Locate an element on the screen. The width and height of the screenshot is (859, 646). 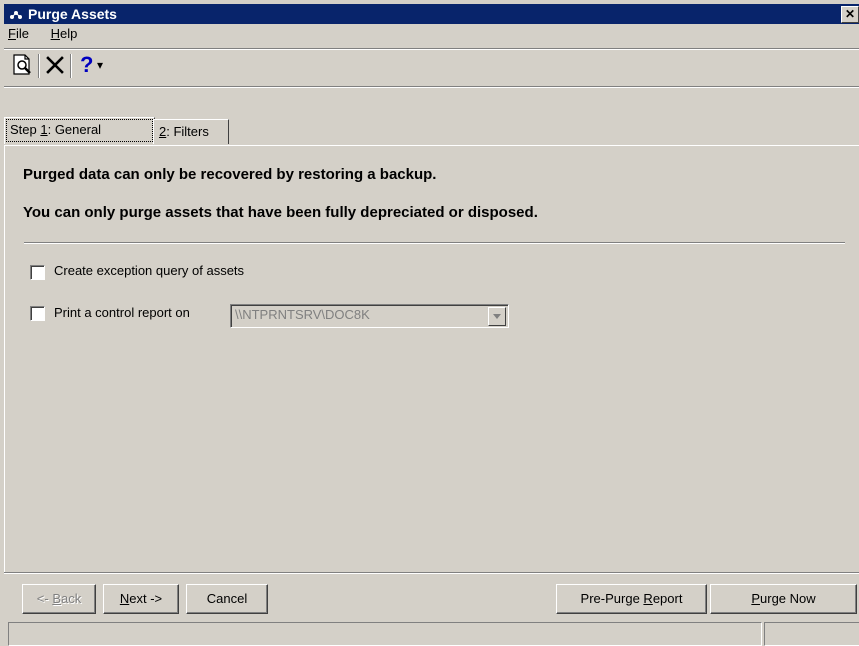
menu-separator is located at coordinates (431, 49).